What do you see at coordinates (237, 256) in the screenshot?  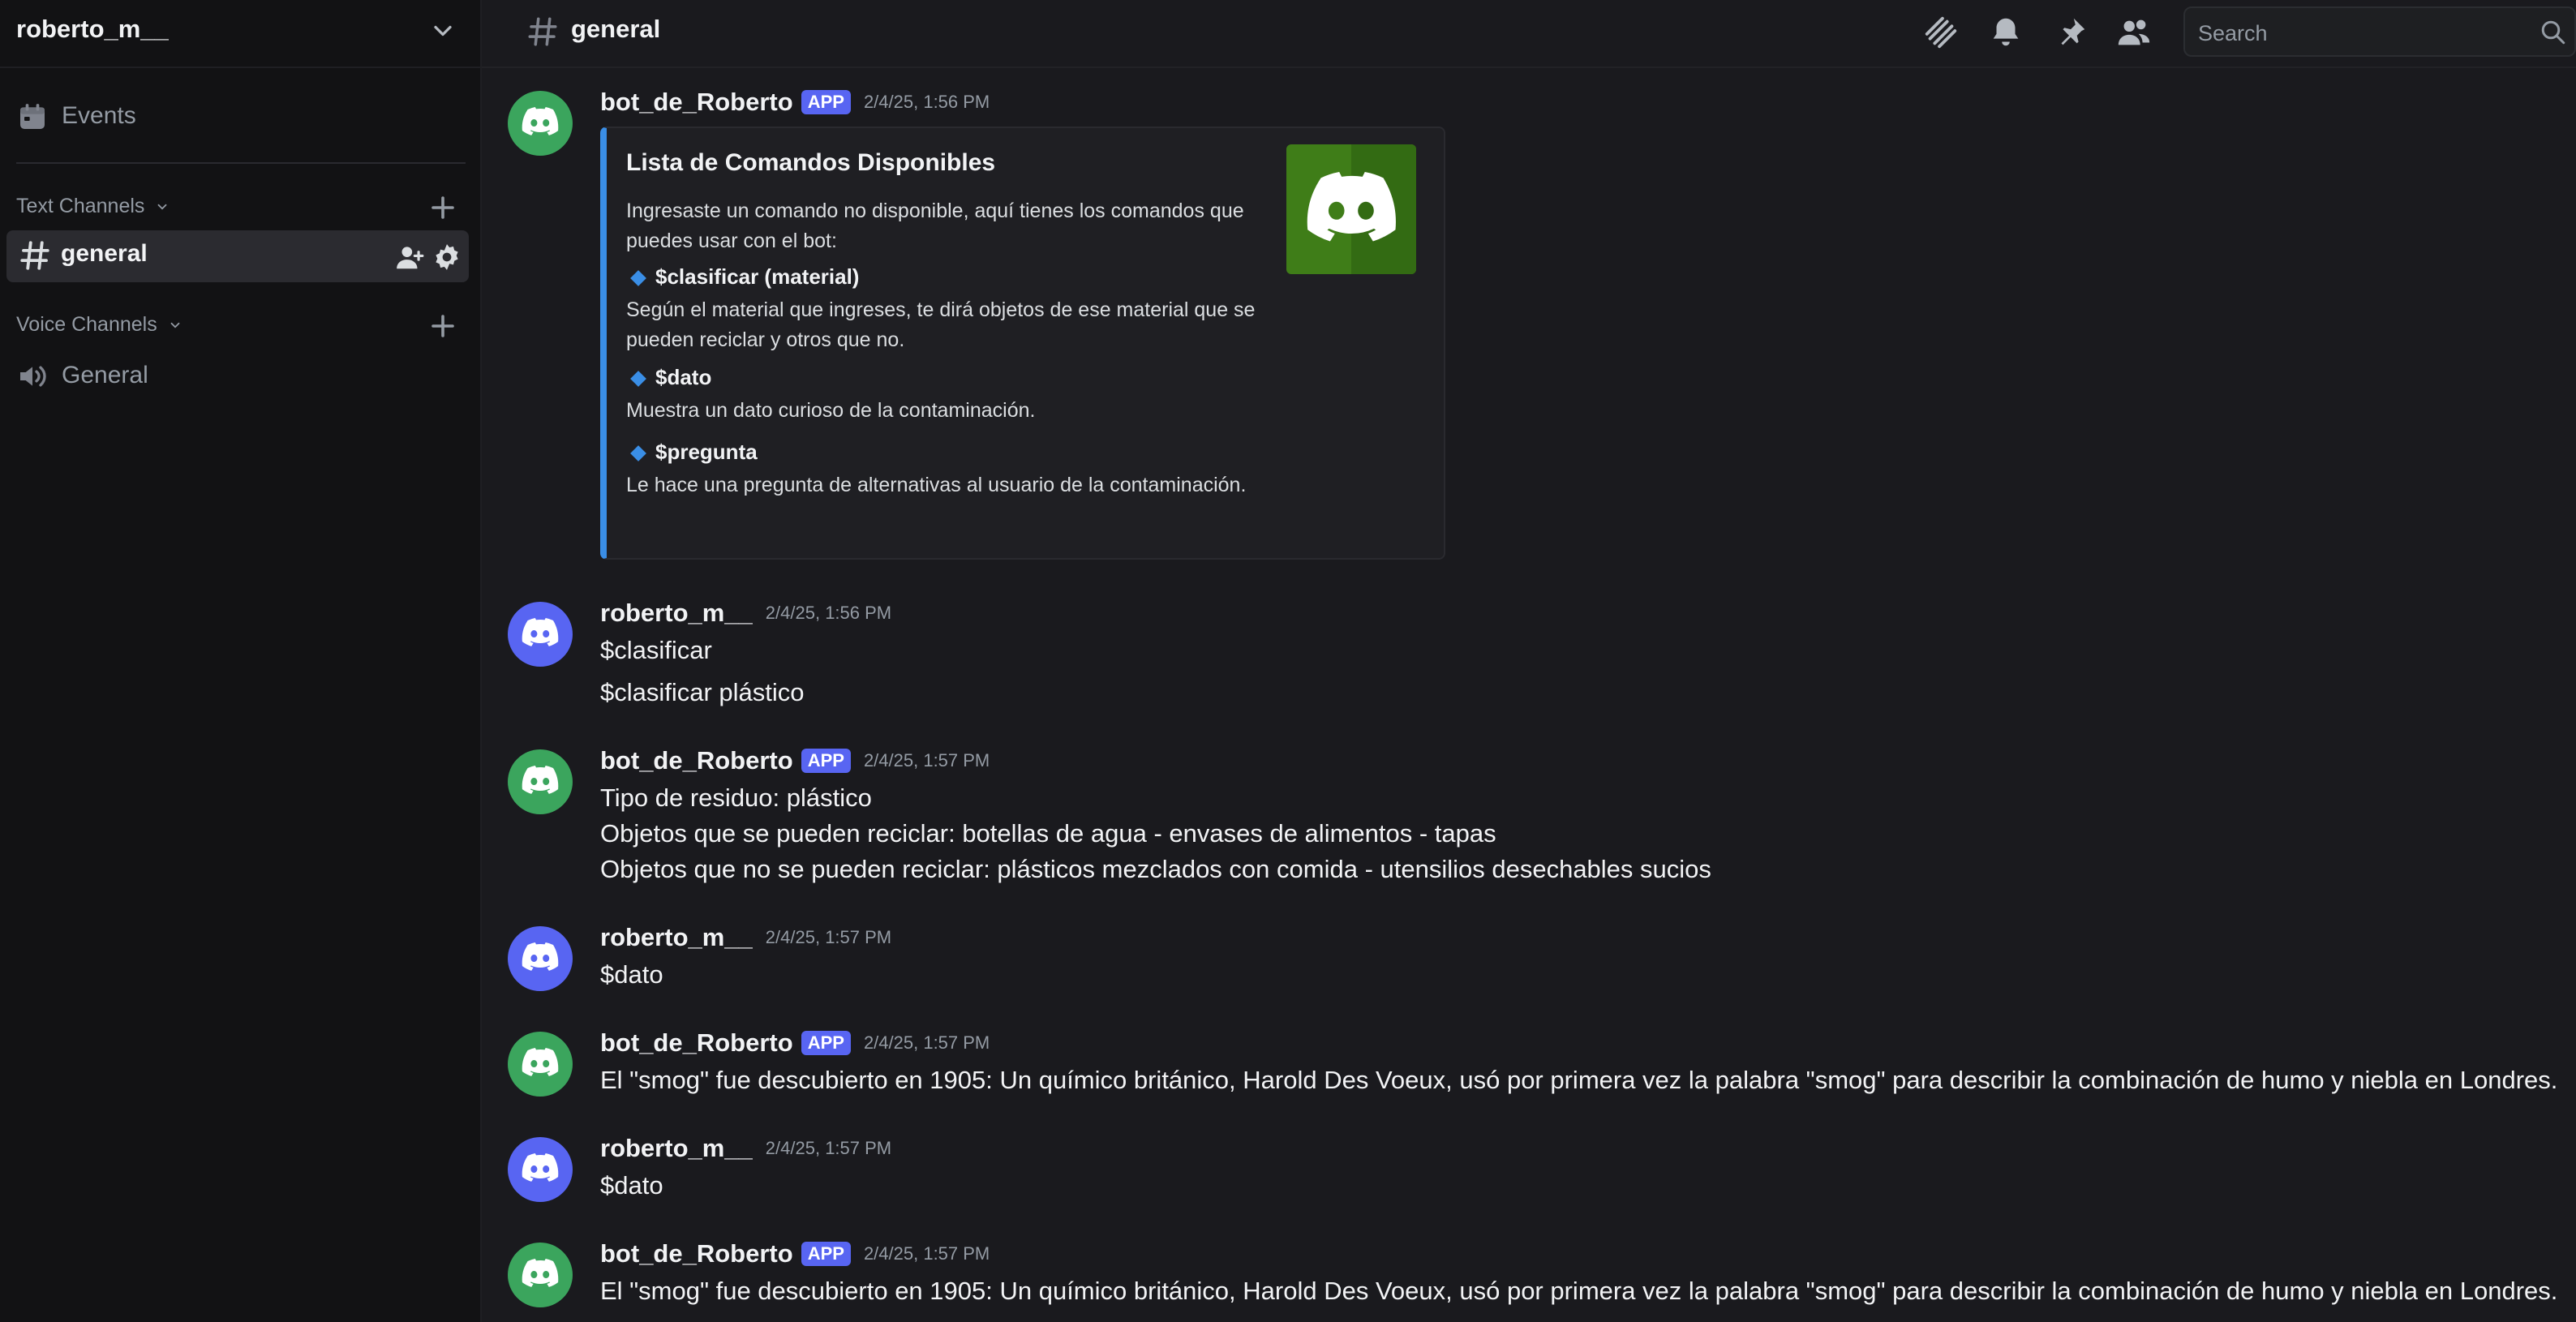 I see `sidebar-item-general: general` at bounding box center [237, 256].